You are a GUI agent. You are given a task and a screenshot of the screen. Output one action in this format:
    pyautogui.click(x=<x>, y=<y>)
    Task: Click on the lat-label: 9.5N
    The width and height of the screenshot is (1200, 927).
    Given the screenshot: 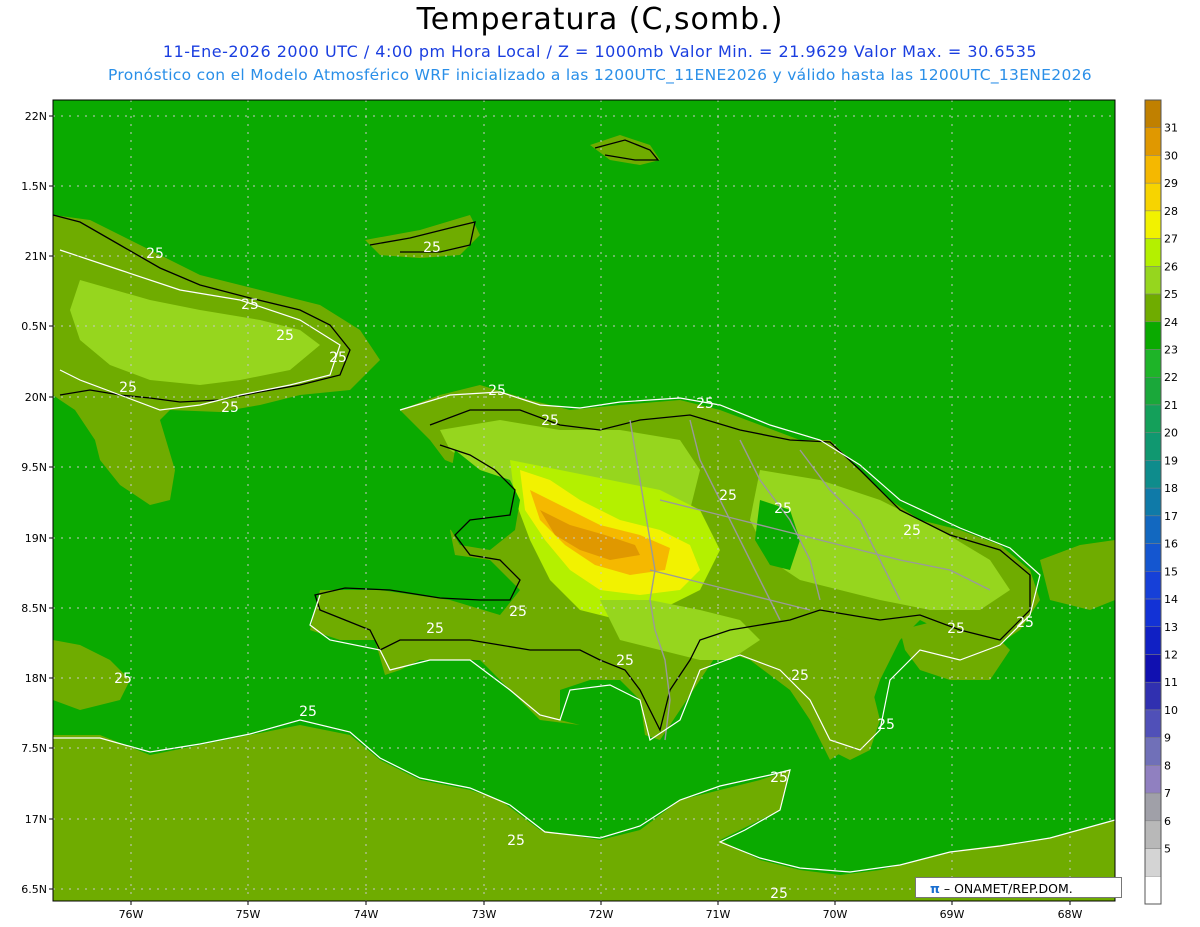 What is the action you would take?
    pyautogui.click(x=34, y=467)
    